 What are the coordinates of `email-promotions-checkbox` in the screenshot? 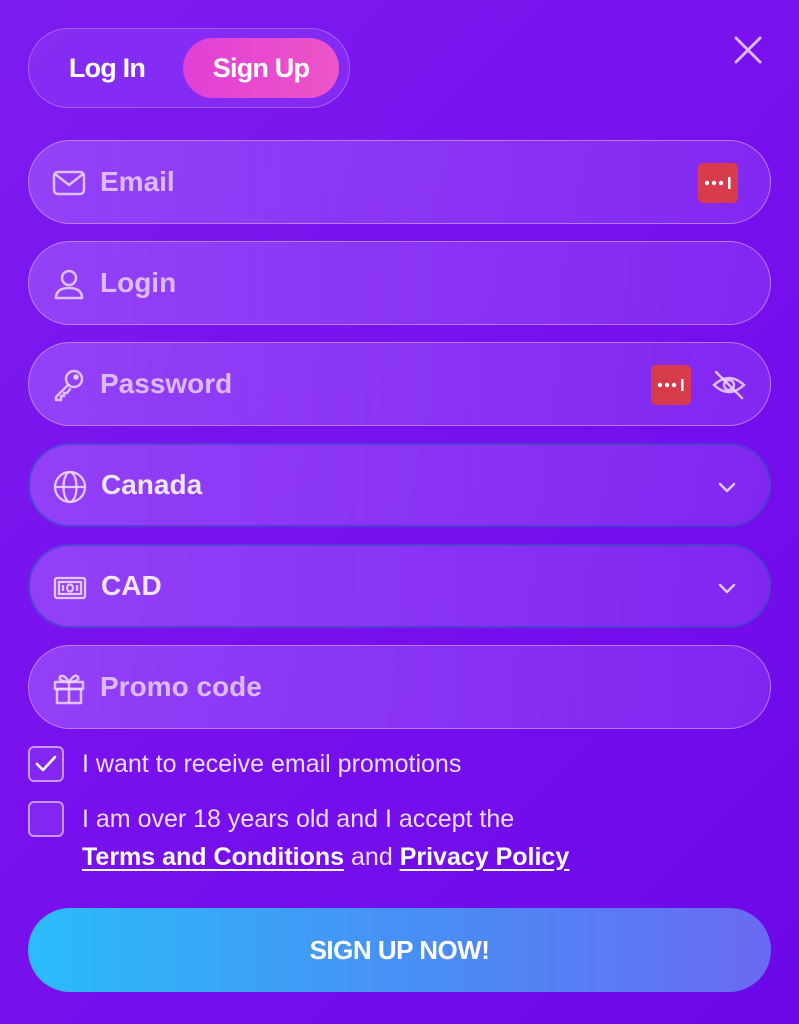 It's located at (46, 764).